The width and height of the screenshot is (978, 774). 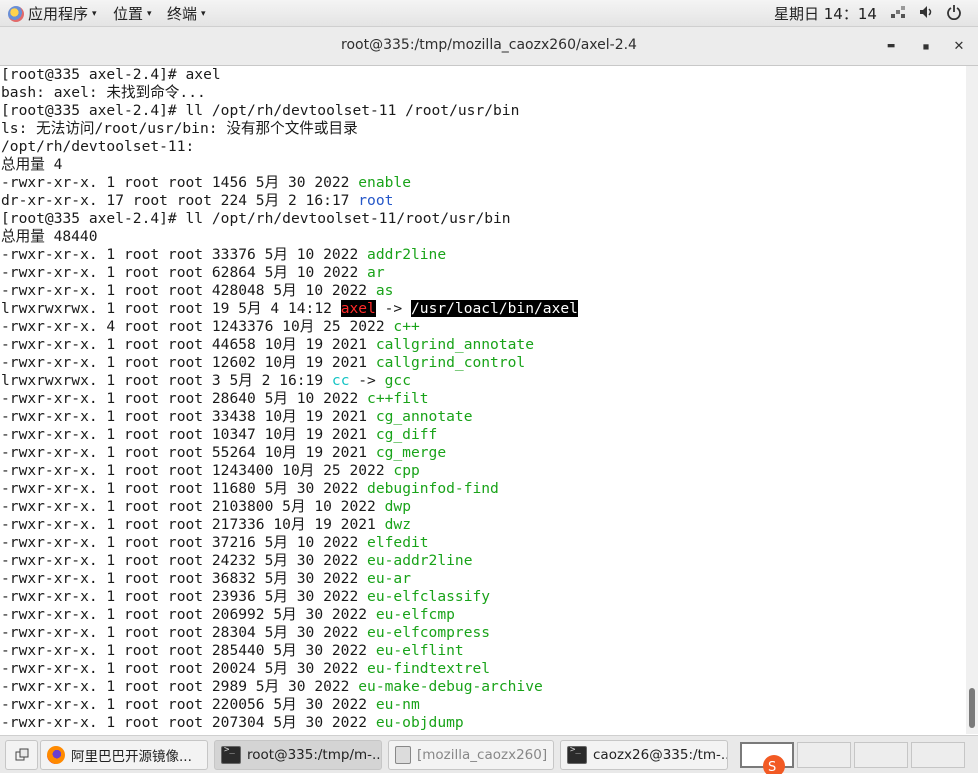 What do you see at coordinates (406, 470) in the screenshot?
I see `file-name: cpp` at bounding box center [406, 470].